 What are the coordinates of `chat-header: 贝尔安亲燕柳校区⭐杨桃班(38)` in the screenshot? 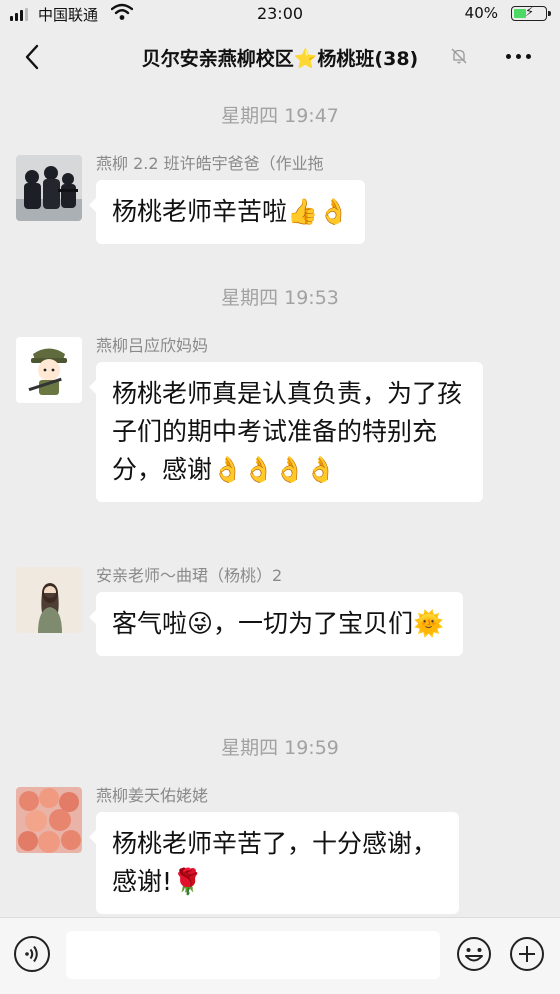 It's located at (280, 57).